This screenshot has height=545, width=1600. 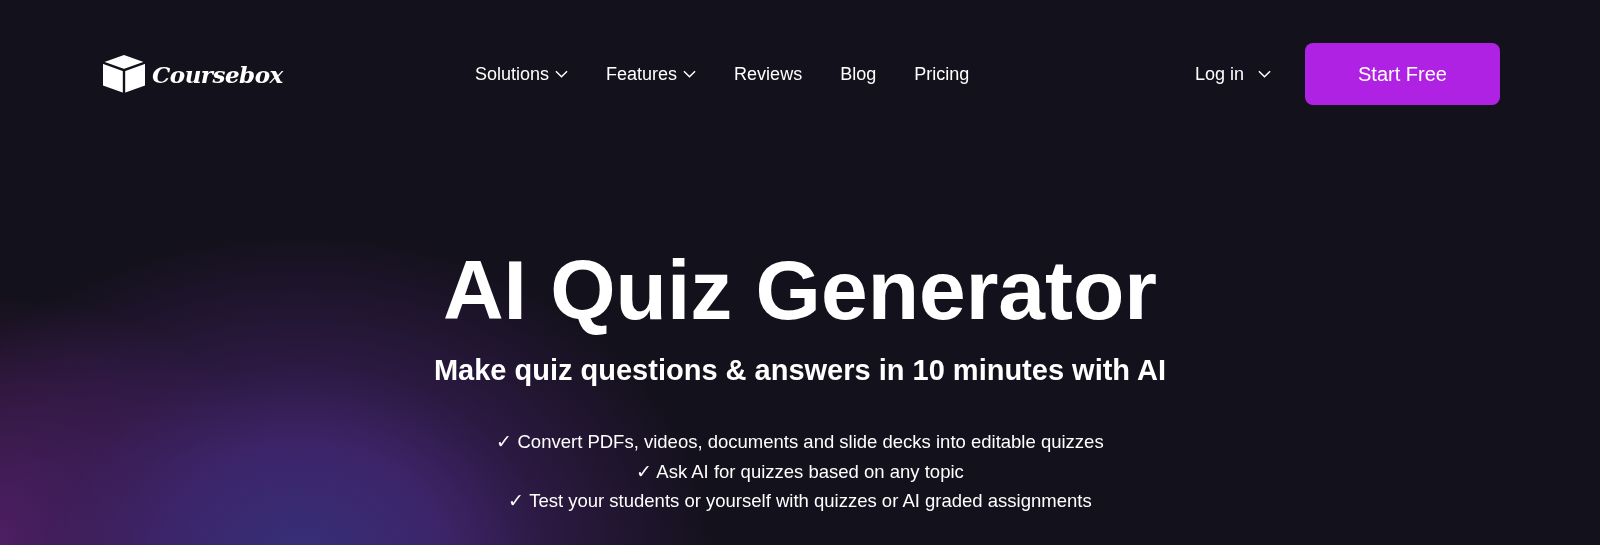 I want to click on nav-link: Pricing, so click(x=942, y=74).